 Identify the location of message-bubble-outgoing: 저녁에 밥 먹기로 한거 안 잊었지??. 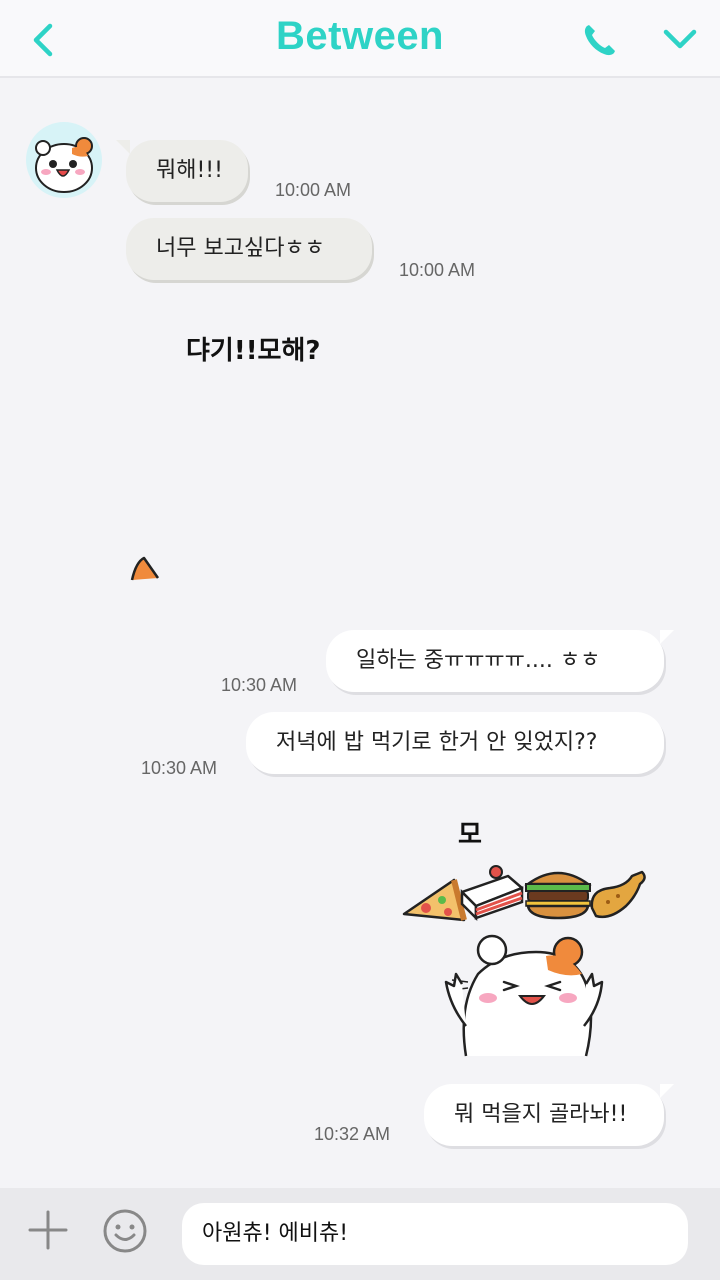
(455, 743).